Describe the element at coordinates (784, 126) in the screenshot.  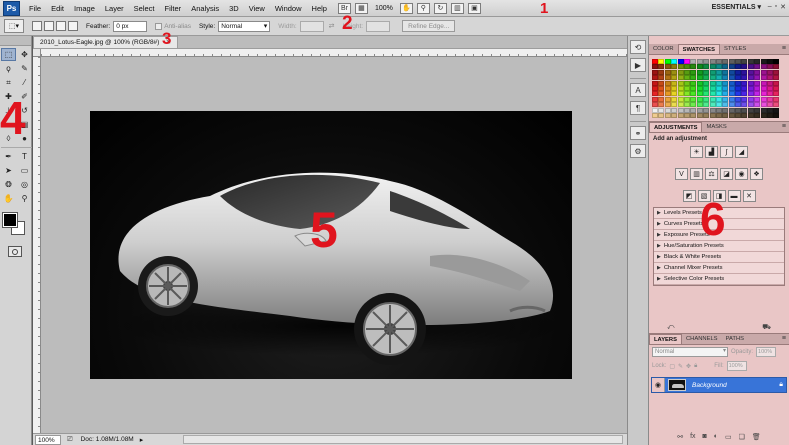
I see `panel-menu-icon: ≡` at that location.